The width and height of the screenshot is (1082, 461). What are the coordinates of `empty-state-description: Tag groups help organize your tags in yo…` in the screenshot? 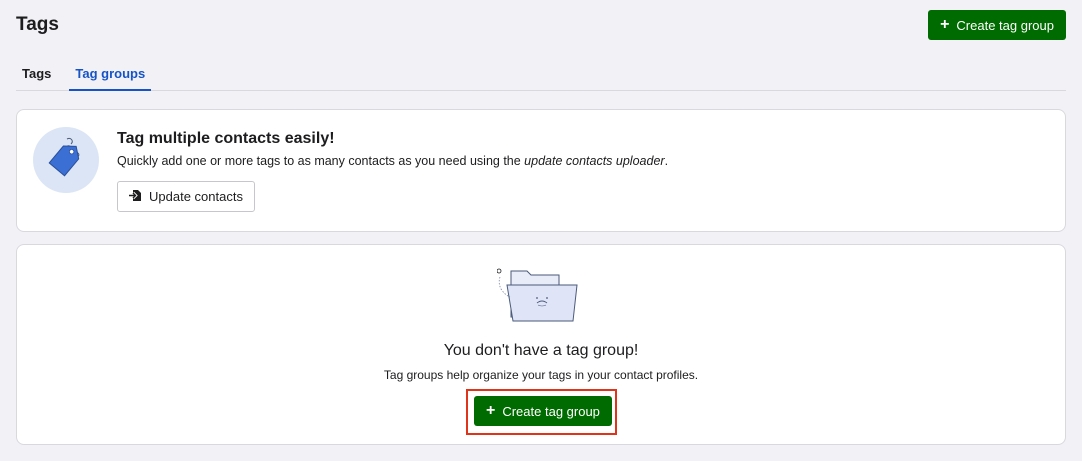 It's located at (541, 375).